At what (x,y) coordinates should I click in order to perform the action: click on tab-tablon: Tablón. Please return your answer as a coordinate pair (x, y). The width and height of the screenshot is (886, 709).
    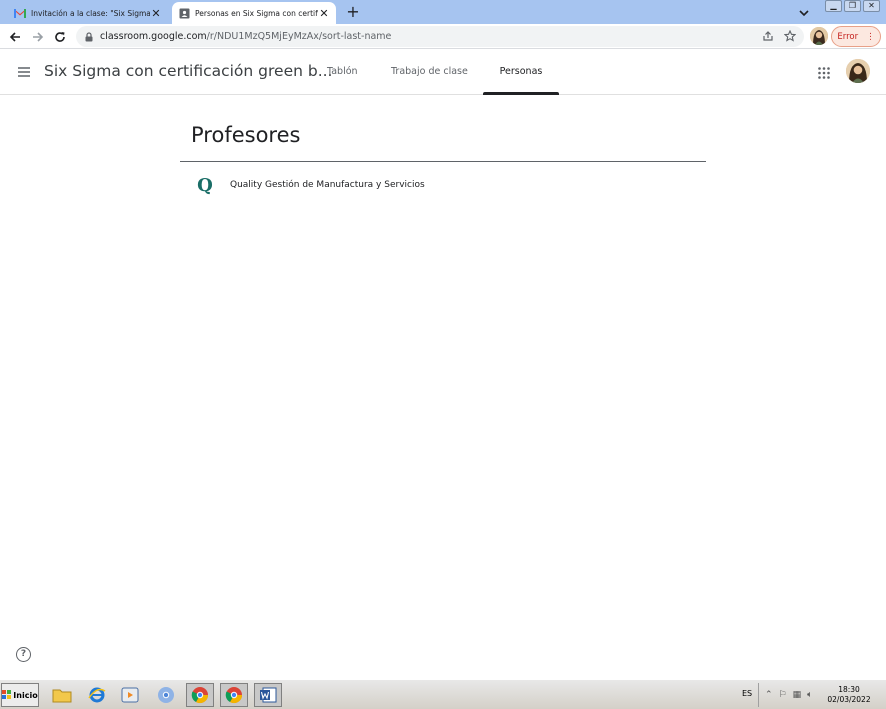
    Looking at the image, I should click on (342, 71).